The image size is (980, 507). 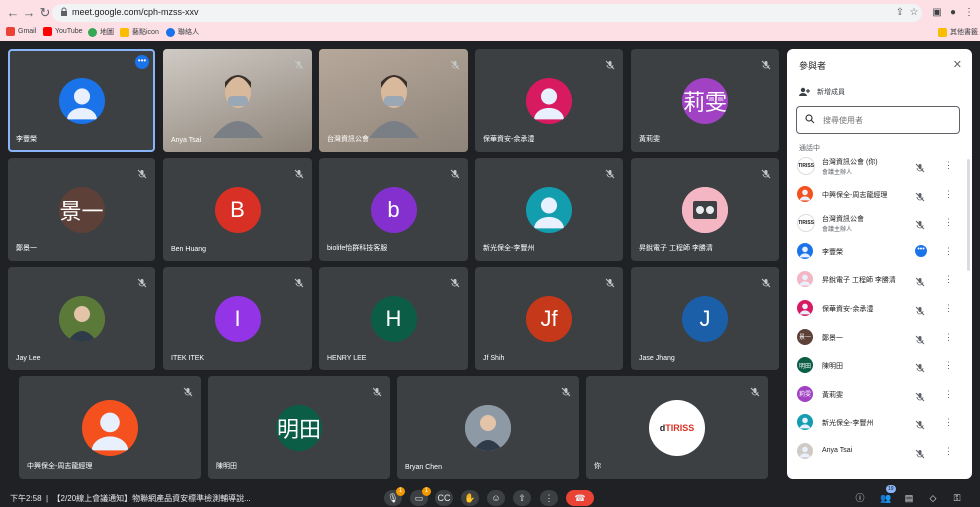 I want to click on participant-tile: I ITEK ITEK, so click(x=237, y=318).